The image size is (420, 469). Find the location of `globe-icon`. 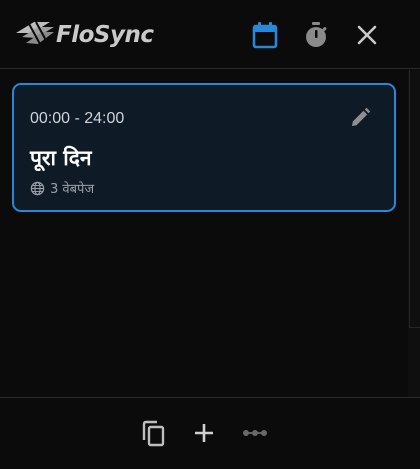

globe-icon is located at coordinates (37, 188).